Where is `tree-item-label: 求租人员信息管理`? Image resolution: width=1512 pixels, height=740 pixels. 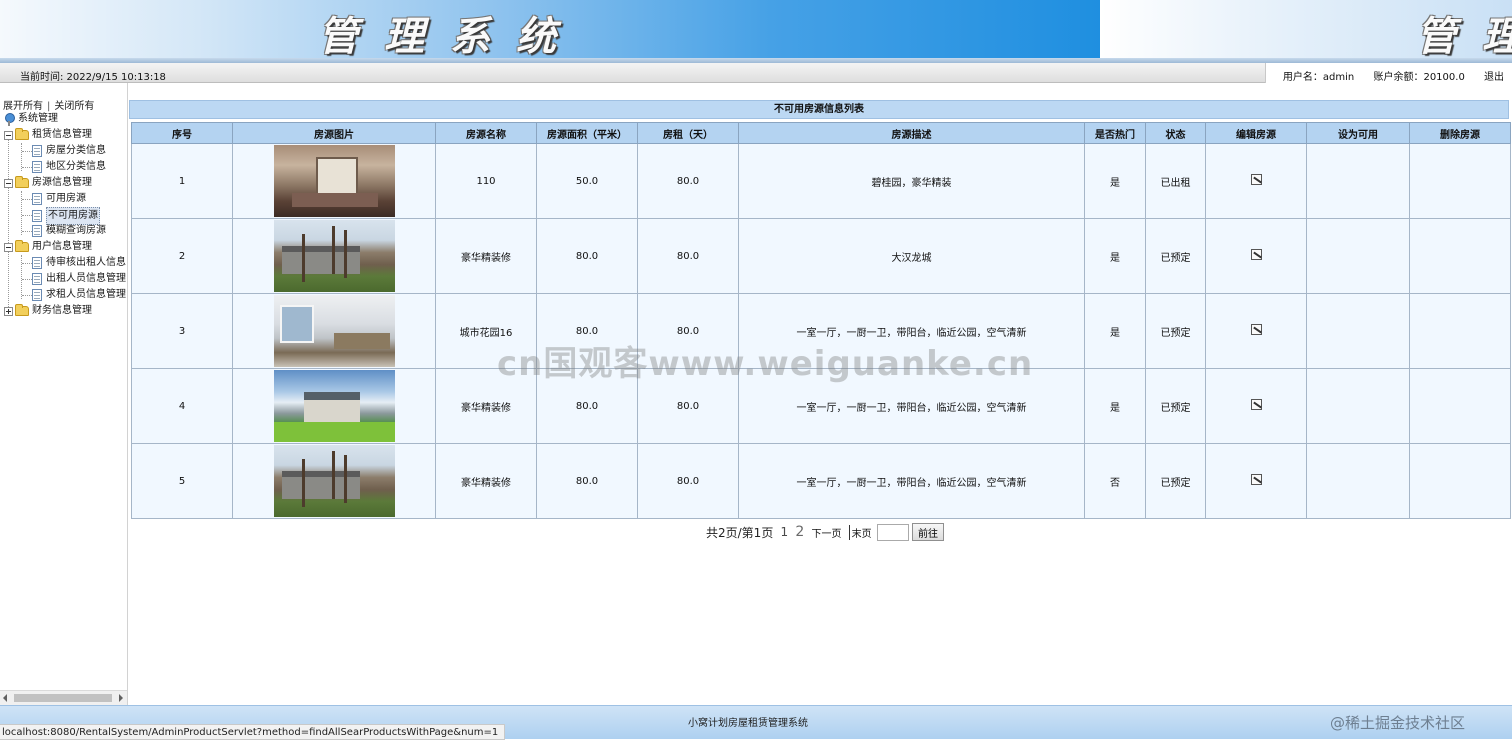
tree-item-label: 求租人员信息管理 is located at coordinates (86, 294).